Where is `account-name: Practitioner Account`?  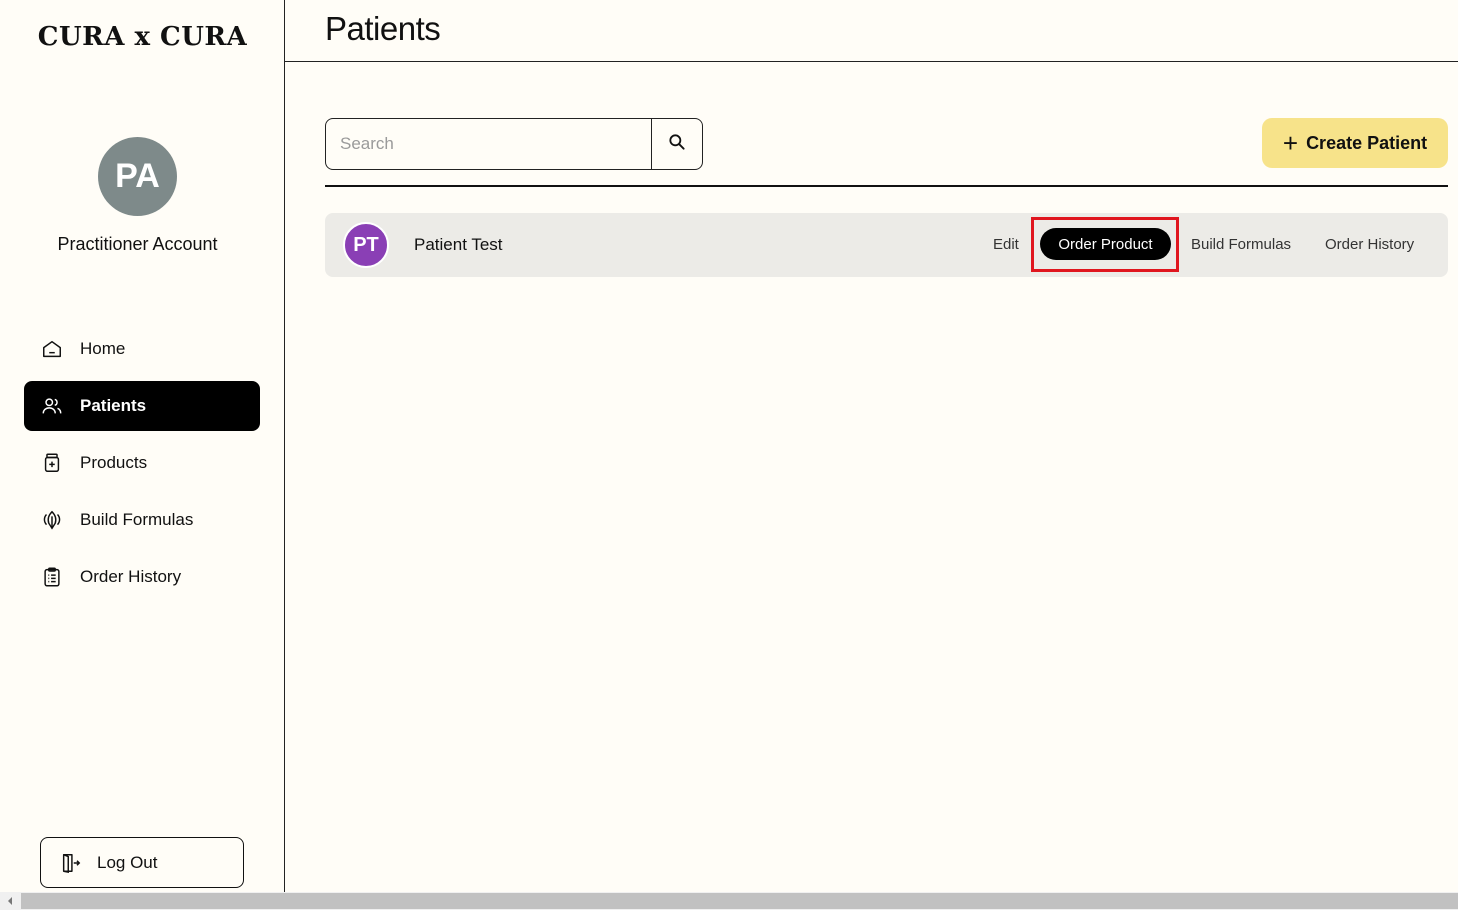 account-name: Practitioner Account is located at coordinates (137, 244).